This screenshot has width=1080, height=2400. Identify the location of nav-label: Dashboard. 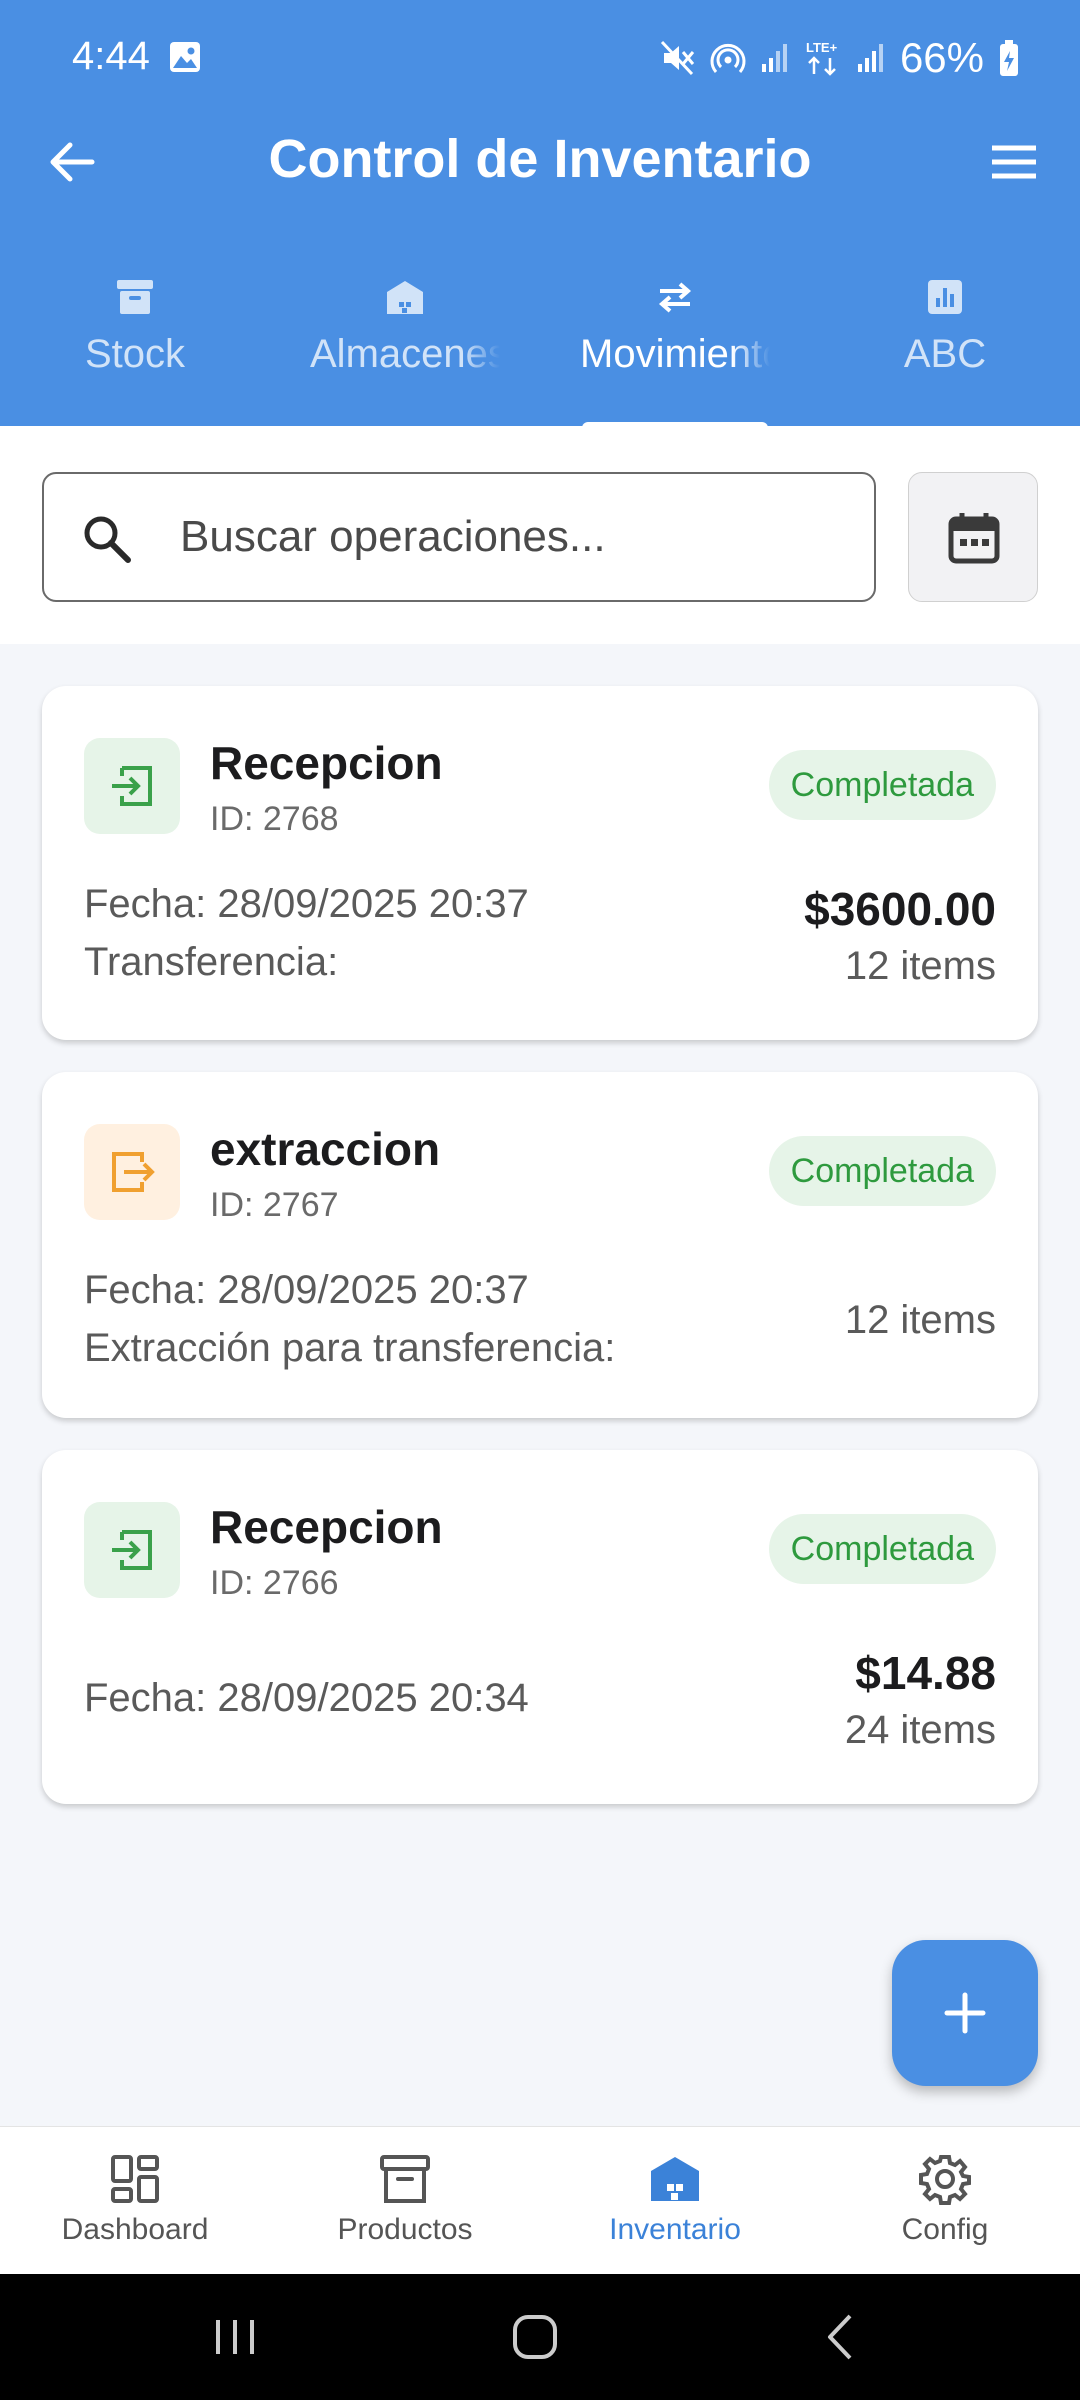
(135, 2229).